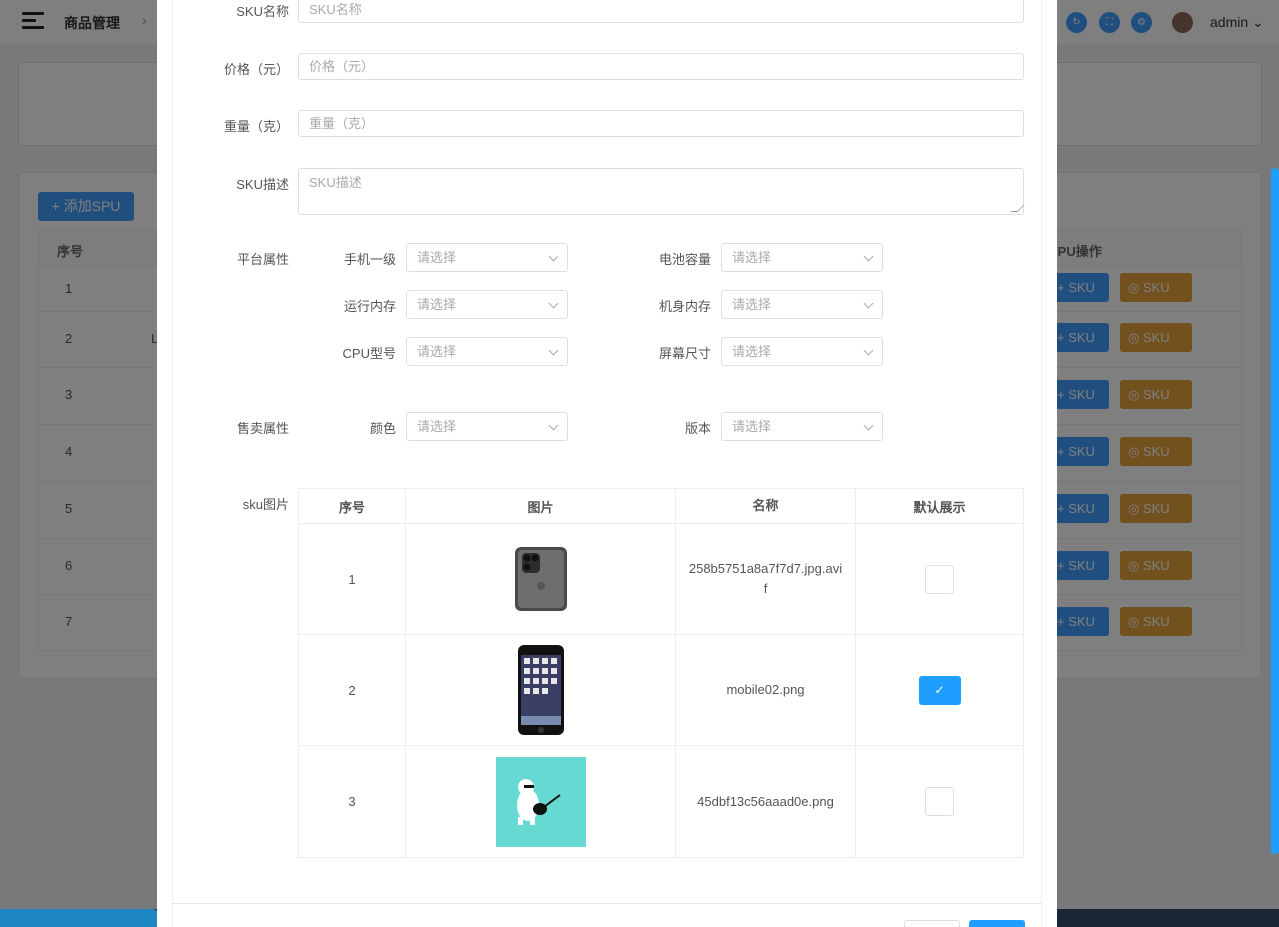  Describe the element at coordinates (1017, 208) in the screenshot. I see `resize-handle-icon` at that location.